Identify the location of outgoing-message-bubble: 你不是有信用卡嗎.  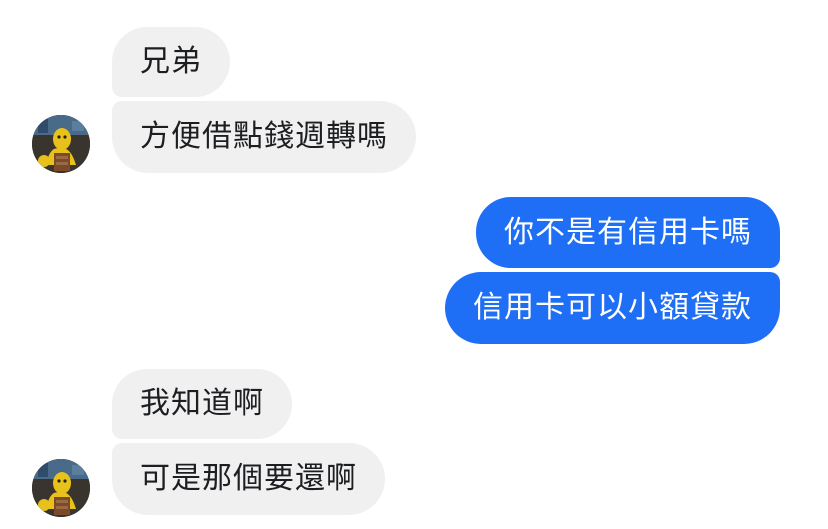
(628, 232).